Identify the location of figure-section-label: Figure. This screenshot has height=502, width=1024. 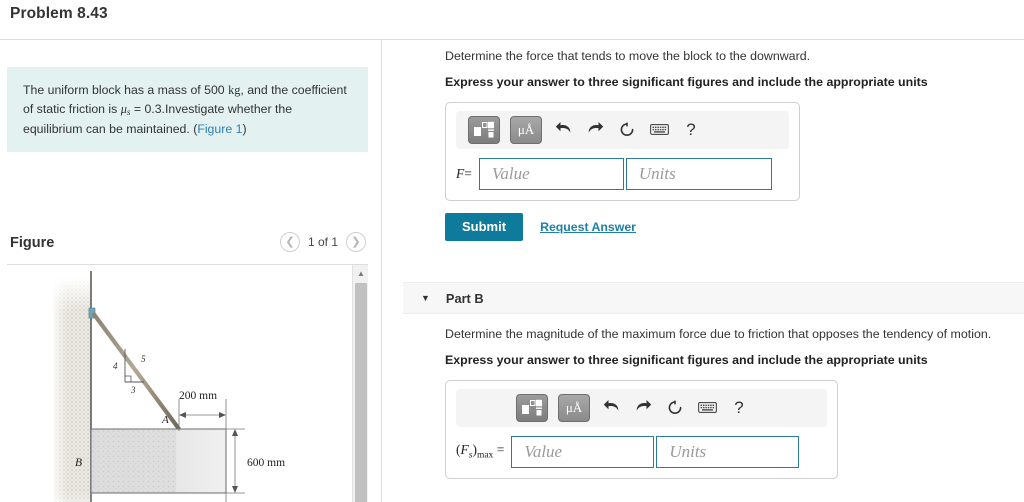
(32, 243).